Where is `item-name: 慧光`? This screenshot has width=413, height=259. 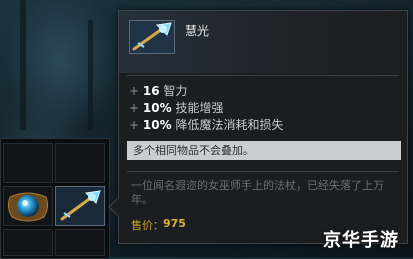 item-name: 慧光 is located at coordinates (197, 31).